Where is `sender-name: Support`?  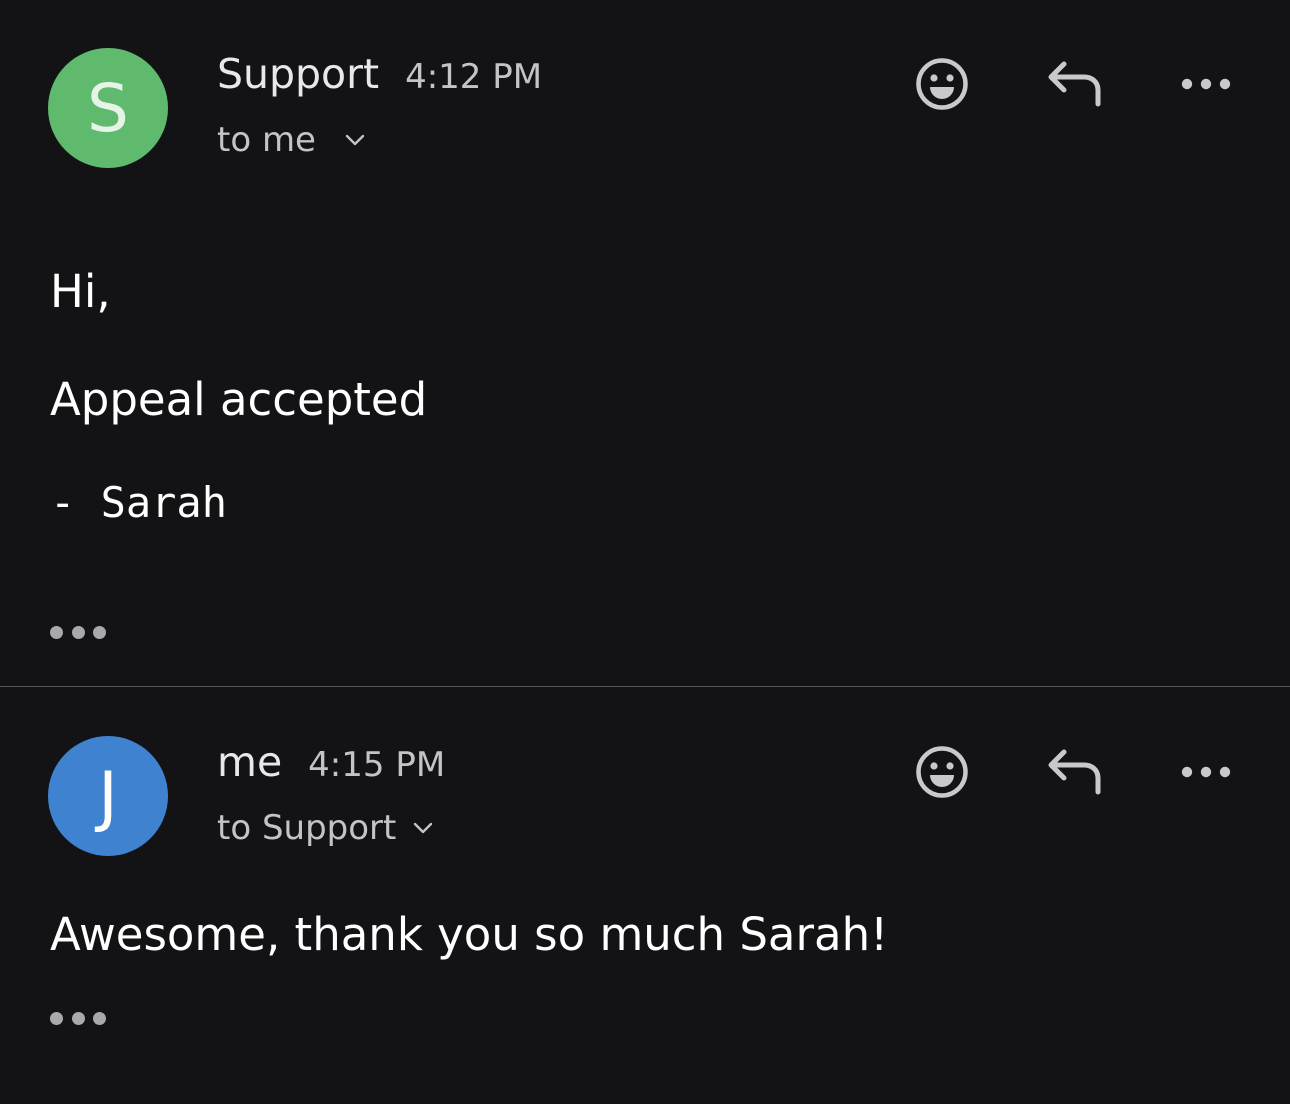
sender-name: Support is located at coordinates (298, 74).